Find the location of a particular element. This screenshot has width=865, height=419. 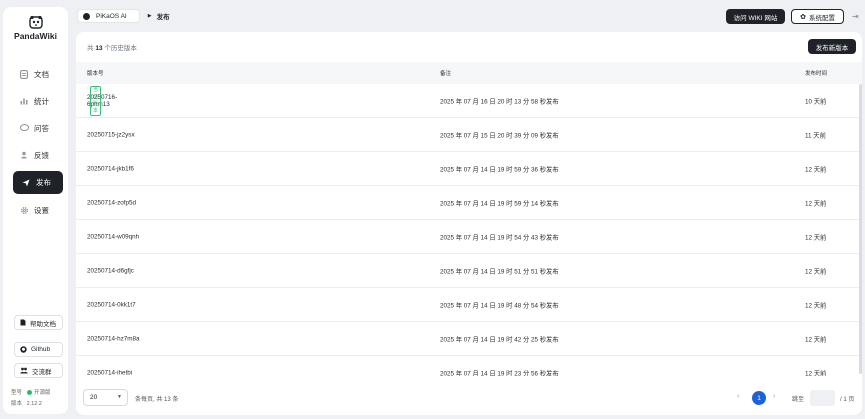

visit-wiki-label: 访问 WIKI 网站 is located at coordinates (755, 18).